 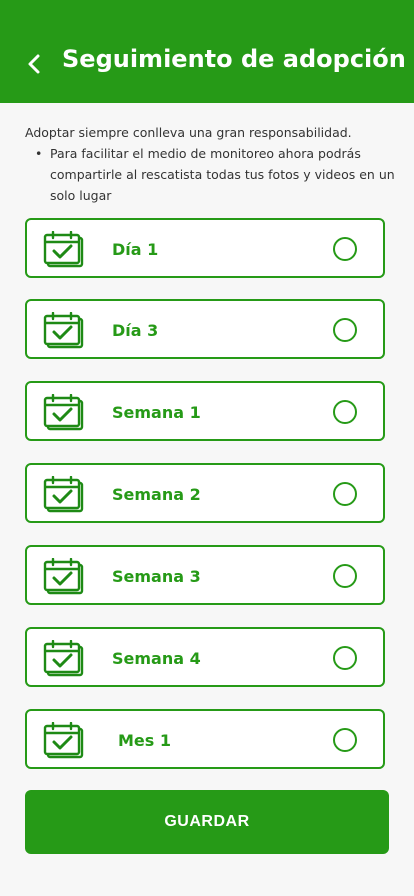 I want to click on checklist-item-label: Semana 1, so click(x=156, y=412).